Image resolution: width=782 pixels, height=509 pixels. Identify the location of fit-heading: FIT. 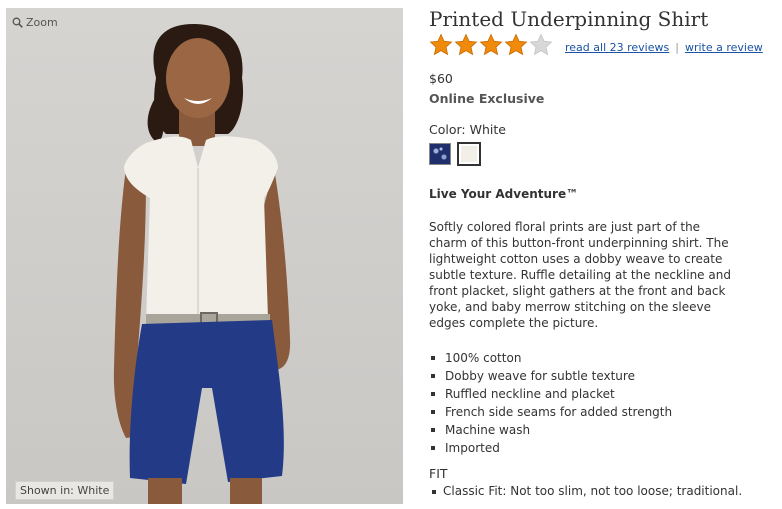
(438, 473).